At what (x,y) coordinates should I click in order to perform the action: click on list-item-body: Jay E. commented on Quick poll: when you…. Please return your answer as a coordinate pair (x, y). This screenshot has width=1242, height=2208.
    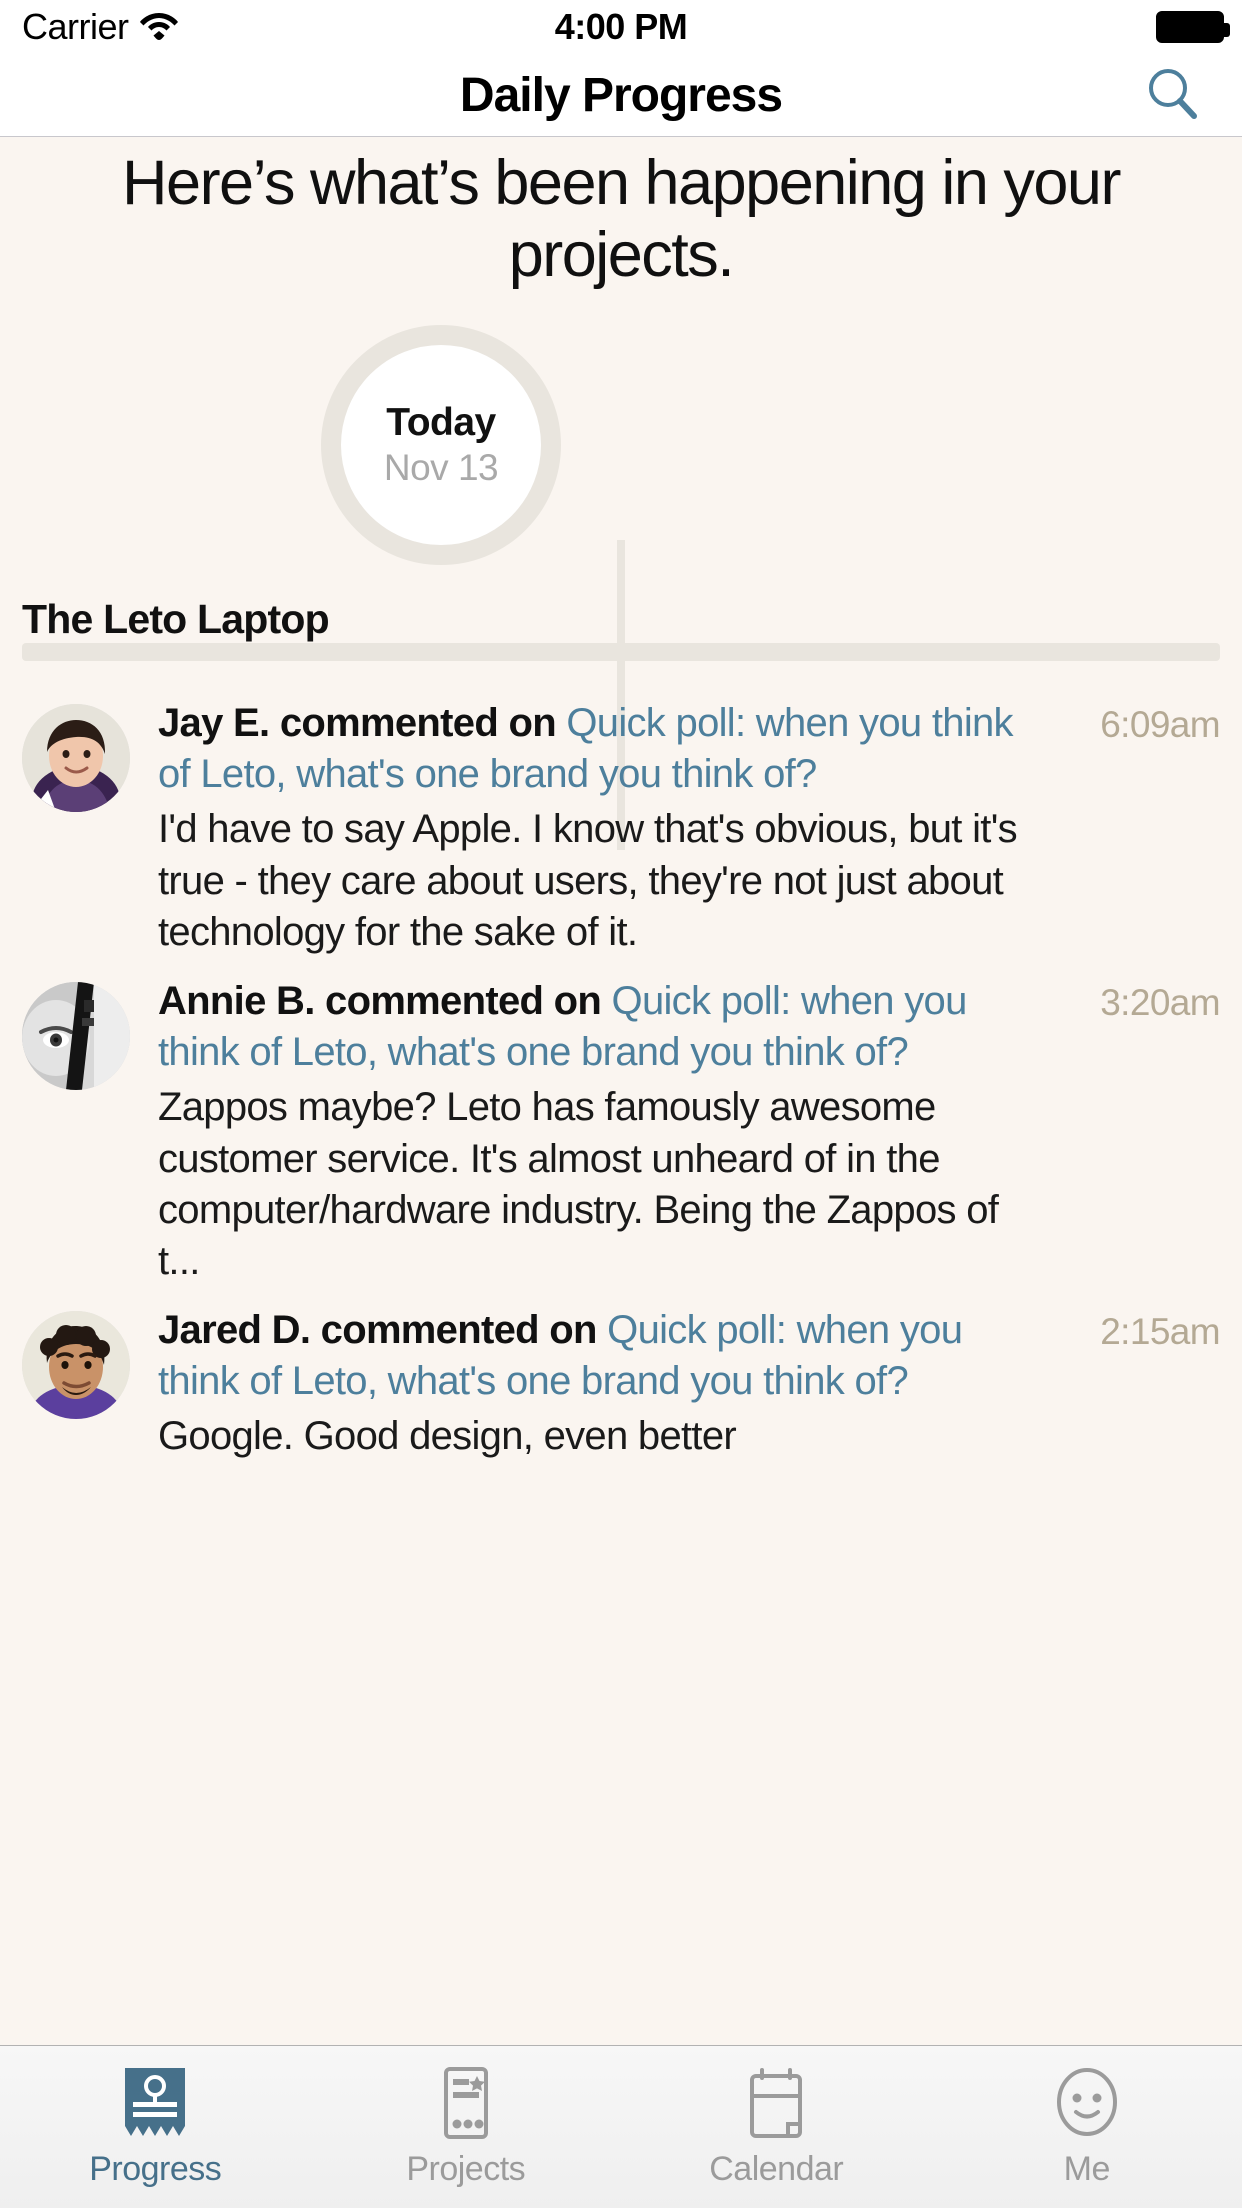
    Looking at the image, I should click on (599, 828).